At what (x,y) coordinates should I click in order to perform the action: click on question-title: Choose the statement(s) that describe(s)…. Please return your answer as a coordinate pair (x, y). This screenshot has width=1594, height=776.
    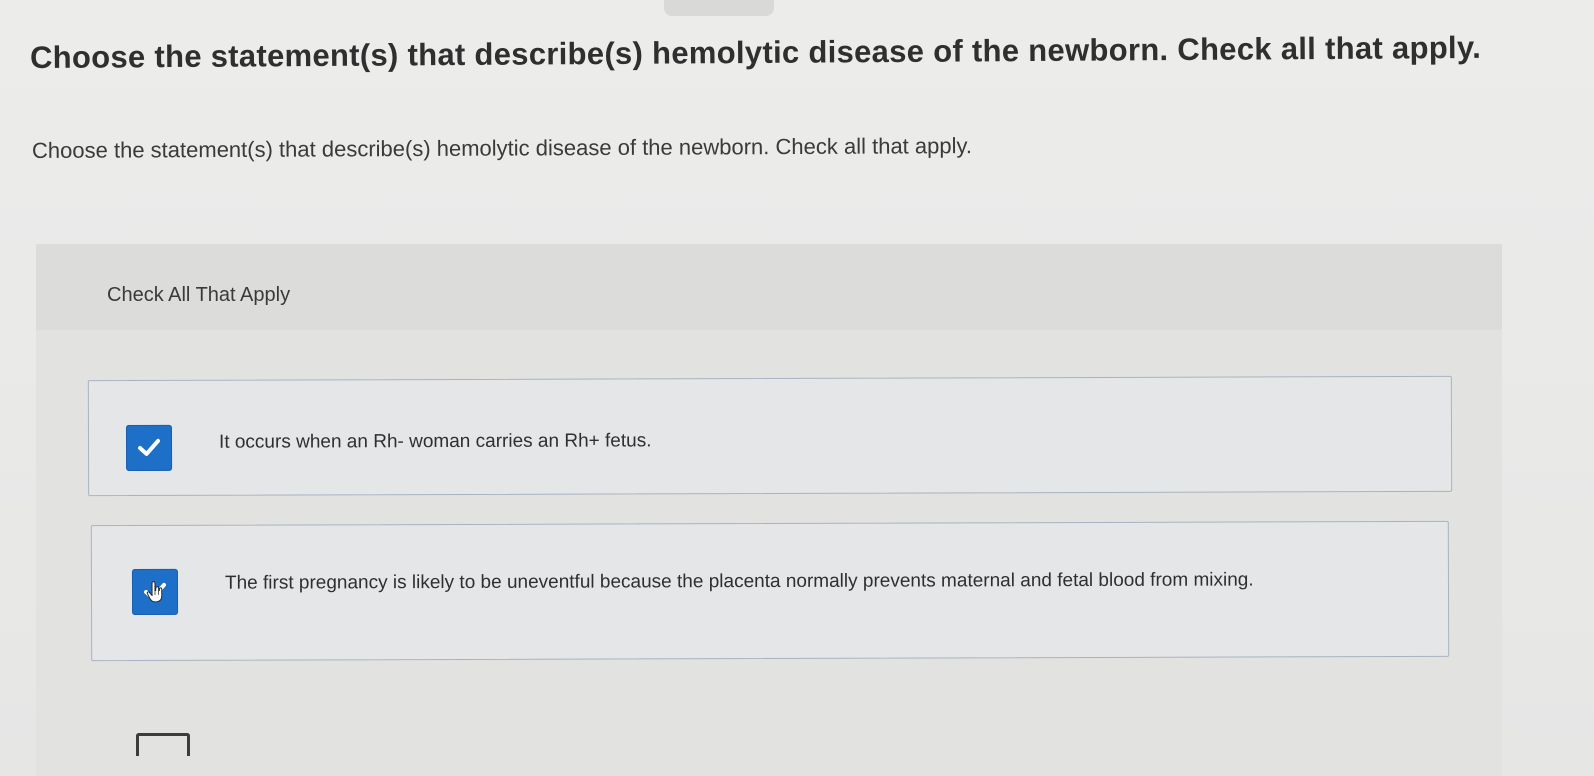
    Looking at the image, I should click on (755, 52).